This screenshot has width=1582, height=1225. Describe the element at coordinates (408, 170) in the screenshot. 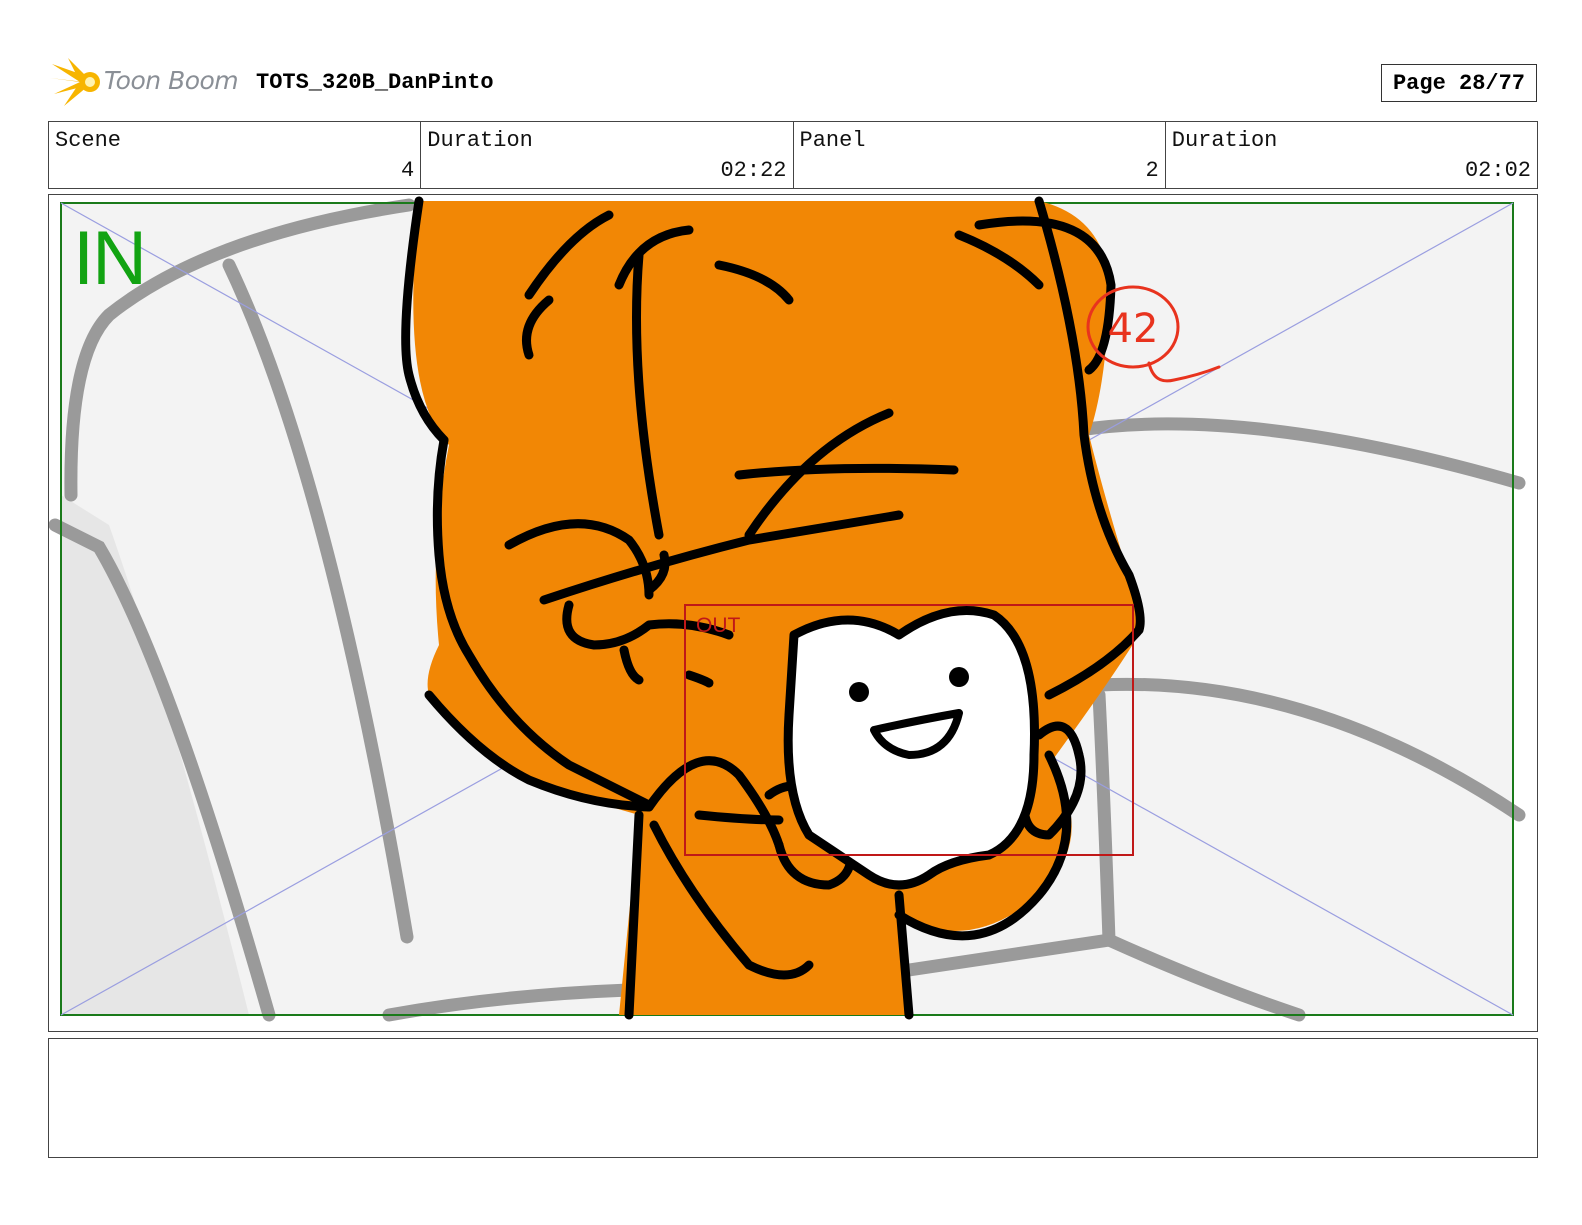

I see `scene-value: 4` at that location.